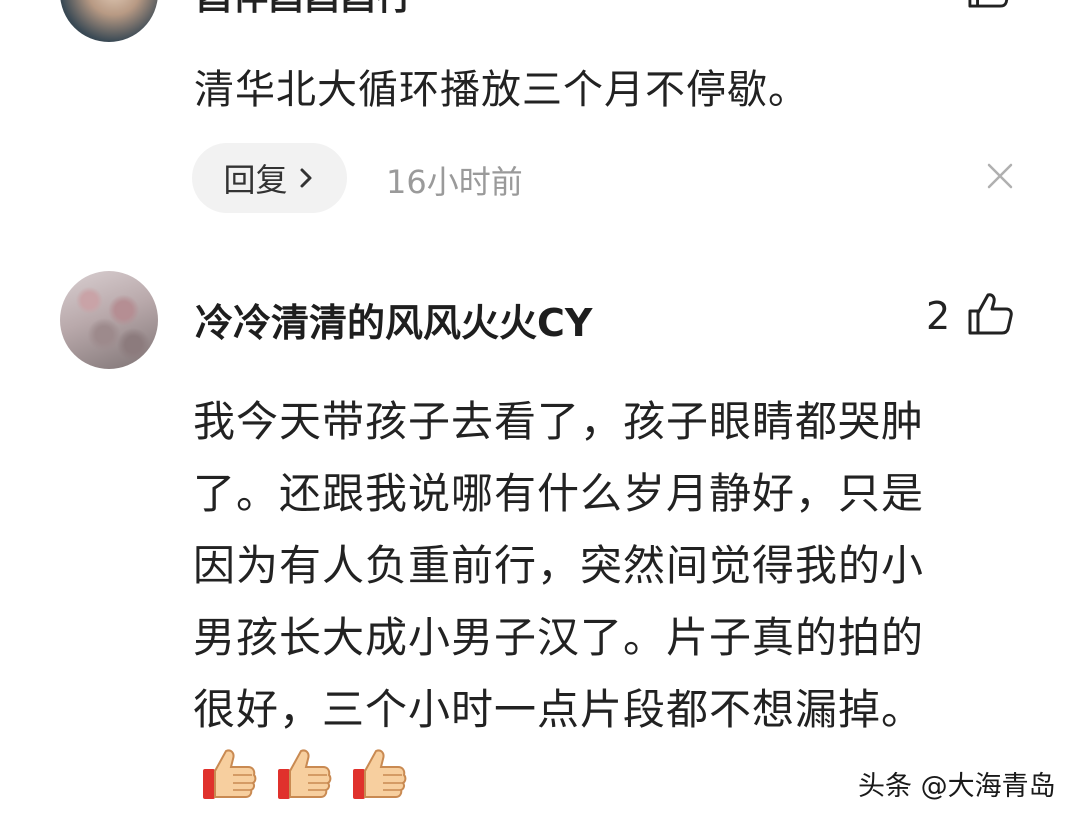 This screenshot has height=819, width=1080. What do you see at coordinates (304, 10) in the screenshot?
I see `comment-username: 酉伴酉酉酉行` at bounding box center [304, 10].